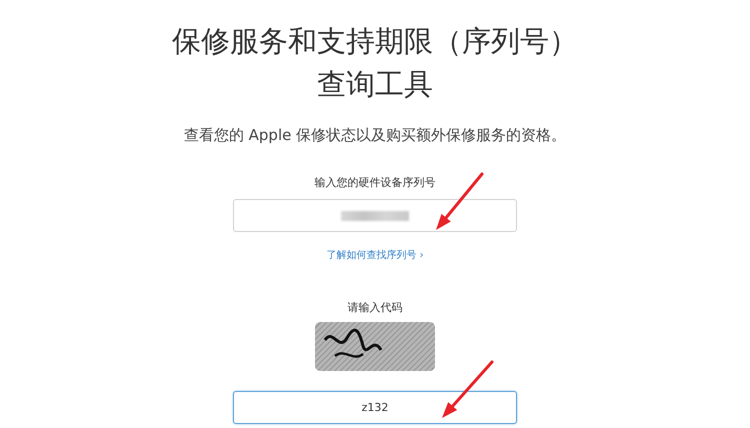 This screenshot has width=750, height=428. Describe the element at coordinates (375, 41) in the screenshot. I see `page-title: 保修服务和支持期限（序列号）` at that location.